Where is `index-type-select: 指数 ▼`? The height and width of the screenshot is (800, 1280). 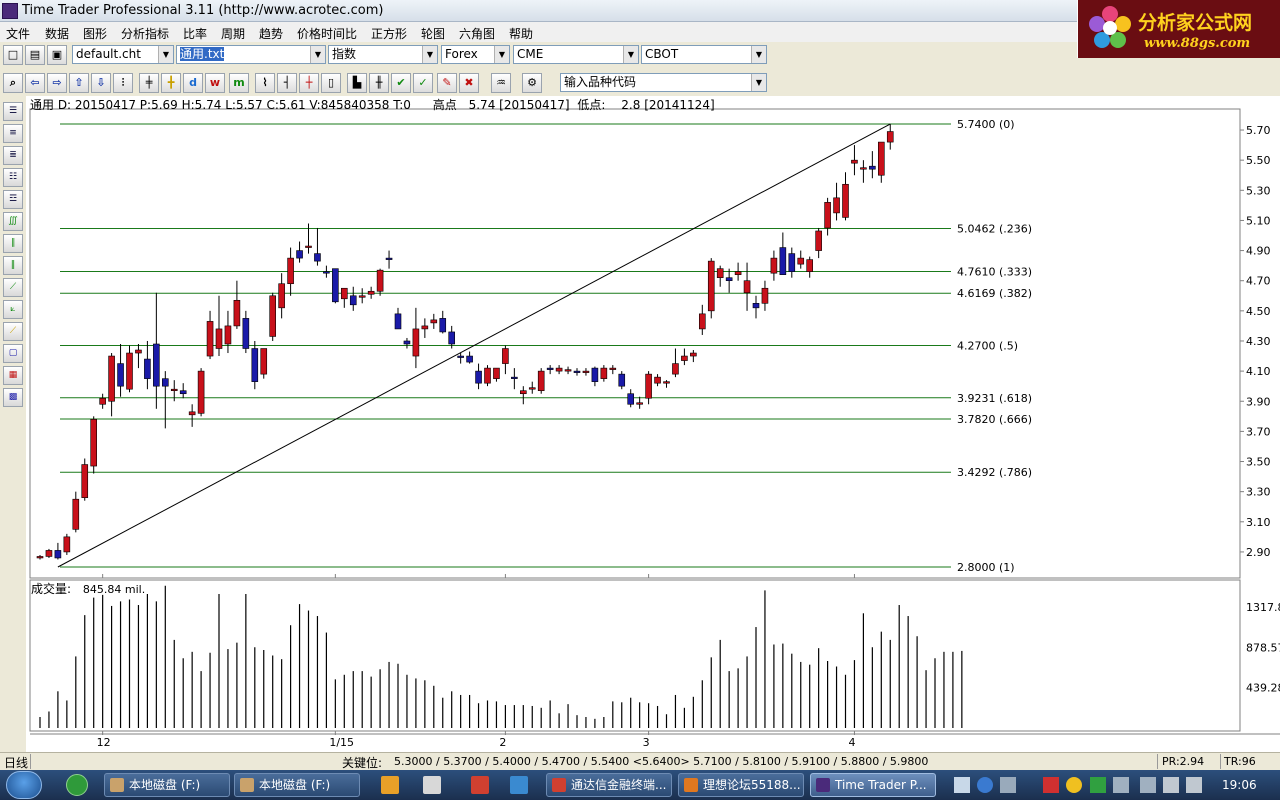 index-type-select: 指数 ▼ is located at coordinates (383, 54).